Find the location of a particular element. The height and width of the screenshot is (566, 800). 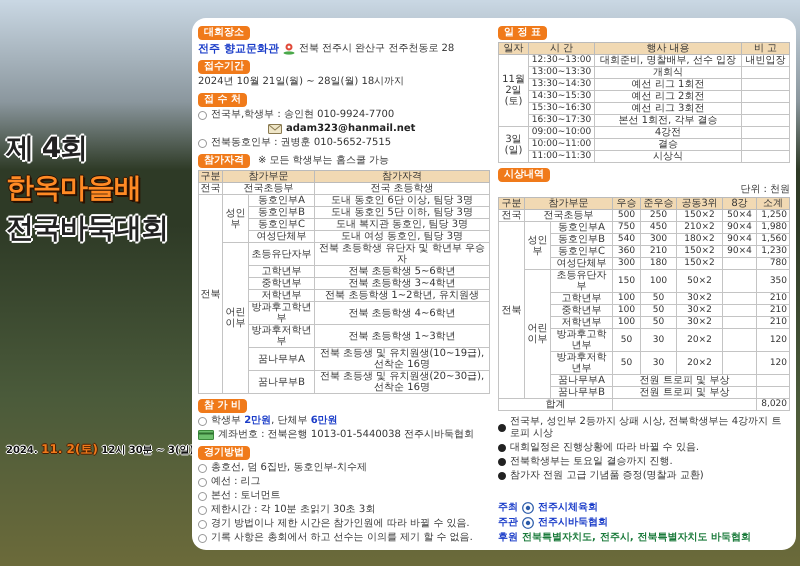

table-cell: 예선 리그 1회전 is located at coordinates (668, 84).